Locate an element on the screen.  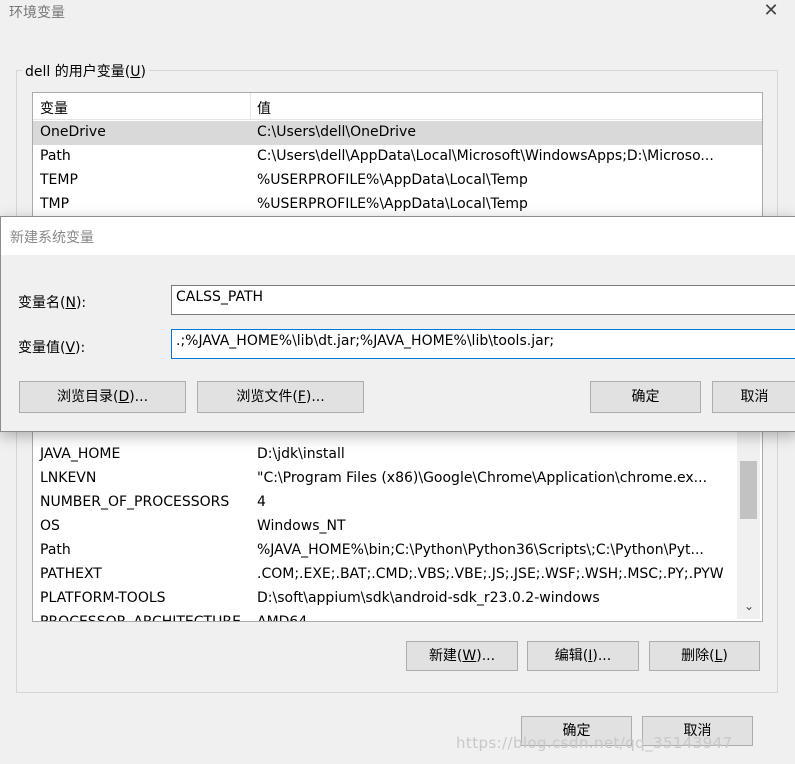
variable-value: AMD64 is located at coordinates (282, 618).